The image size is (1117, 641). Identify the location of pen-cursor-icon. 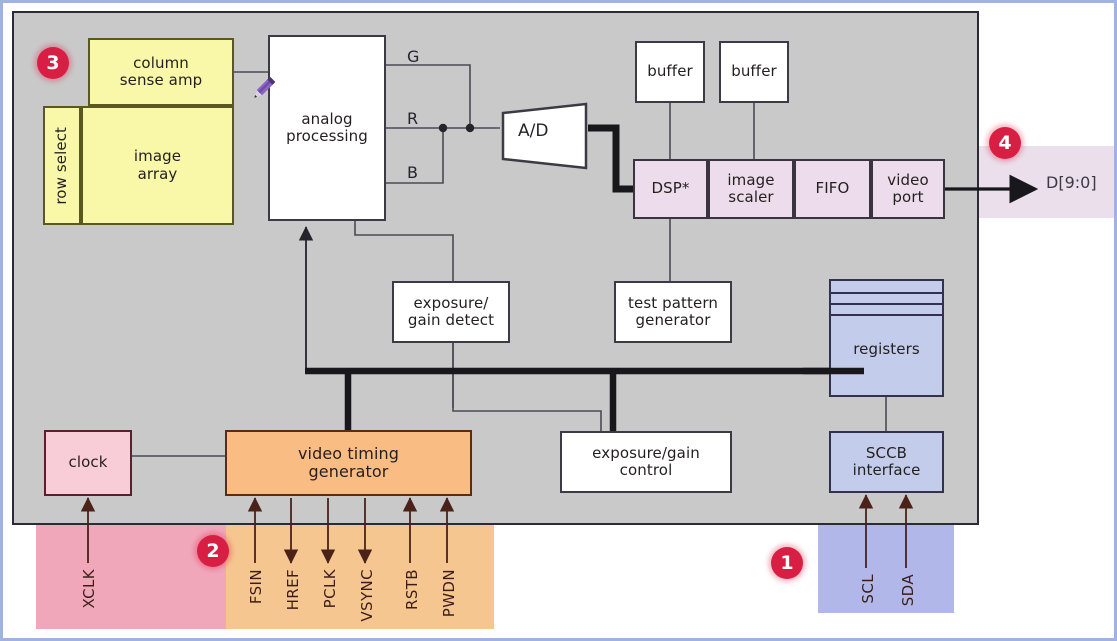
(264, 87).